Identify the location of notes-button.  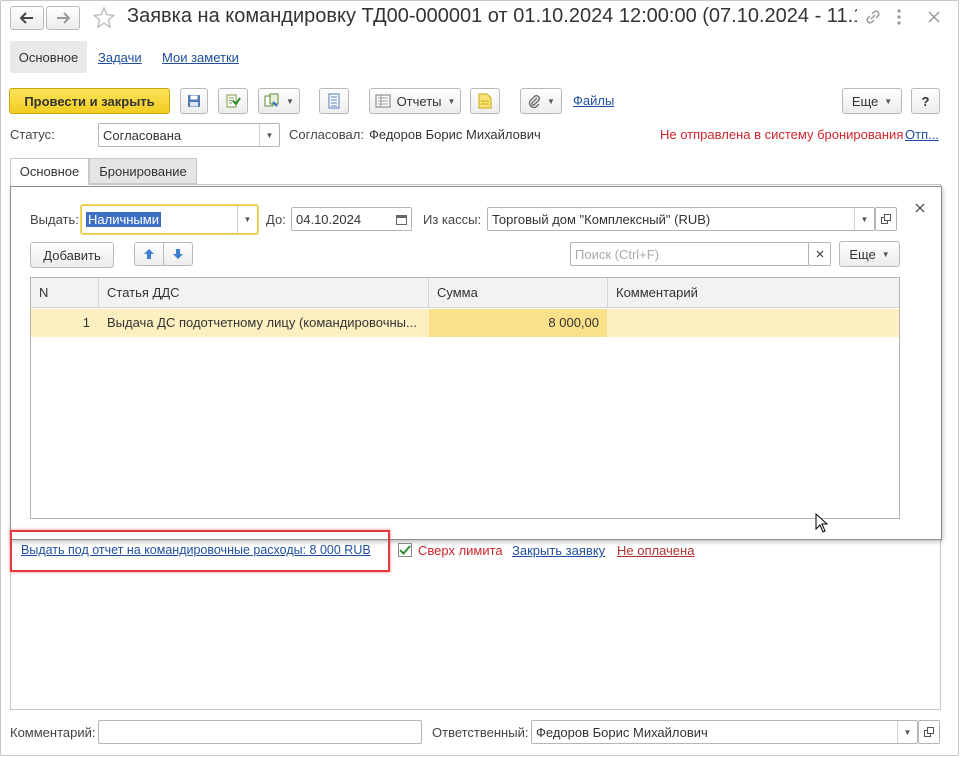
(485, 101).